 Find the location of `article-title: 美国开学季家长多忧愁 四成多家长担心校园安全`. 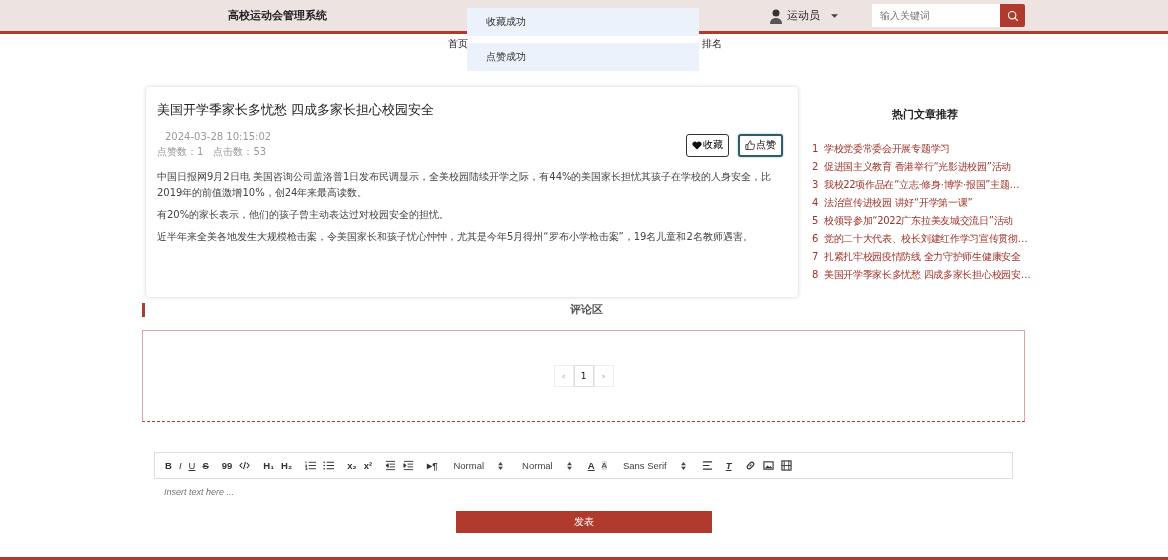

article-title: 美国开学季家长多忧愁 四成多家长担心校园安全 is located at coordinates (296, 110).